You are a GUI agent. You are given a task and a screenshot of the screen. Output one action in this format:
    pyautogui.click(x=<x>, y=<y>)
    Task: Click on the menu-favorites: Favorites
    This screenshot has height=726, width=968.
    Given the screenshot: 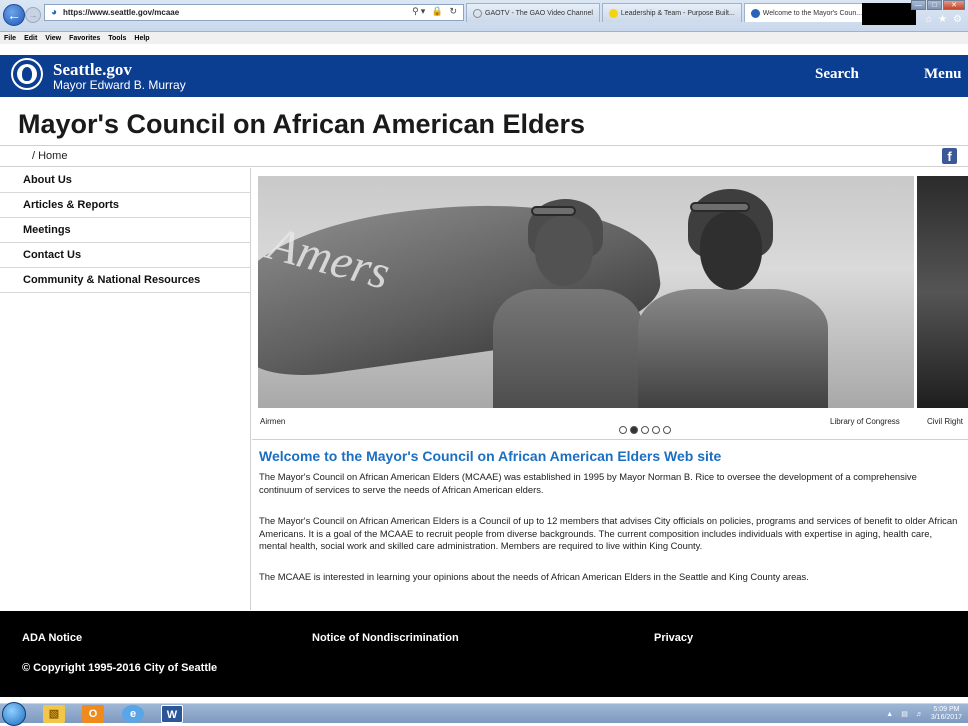 What is the action you would take?
    pyautogui.click(x=84, y=38)
    